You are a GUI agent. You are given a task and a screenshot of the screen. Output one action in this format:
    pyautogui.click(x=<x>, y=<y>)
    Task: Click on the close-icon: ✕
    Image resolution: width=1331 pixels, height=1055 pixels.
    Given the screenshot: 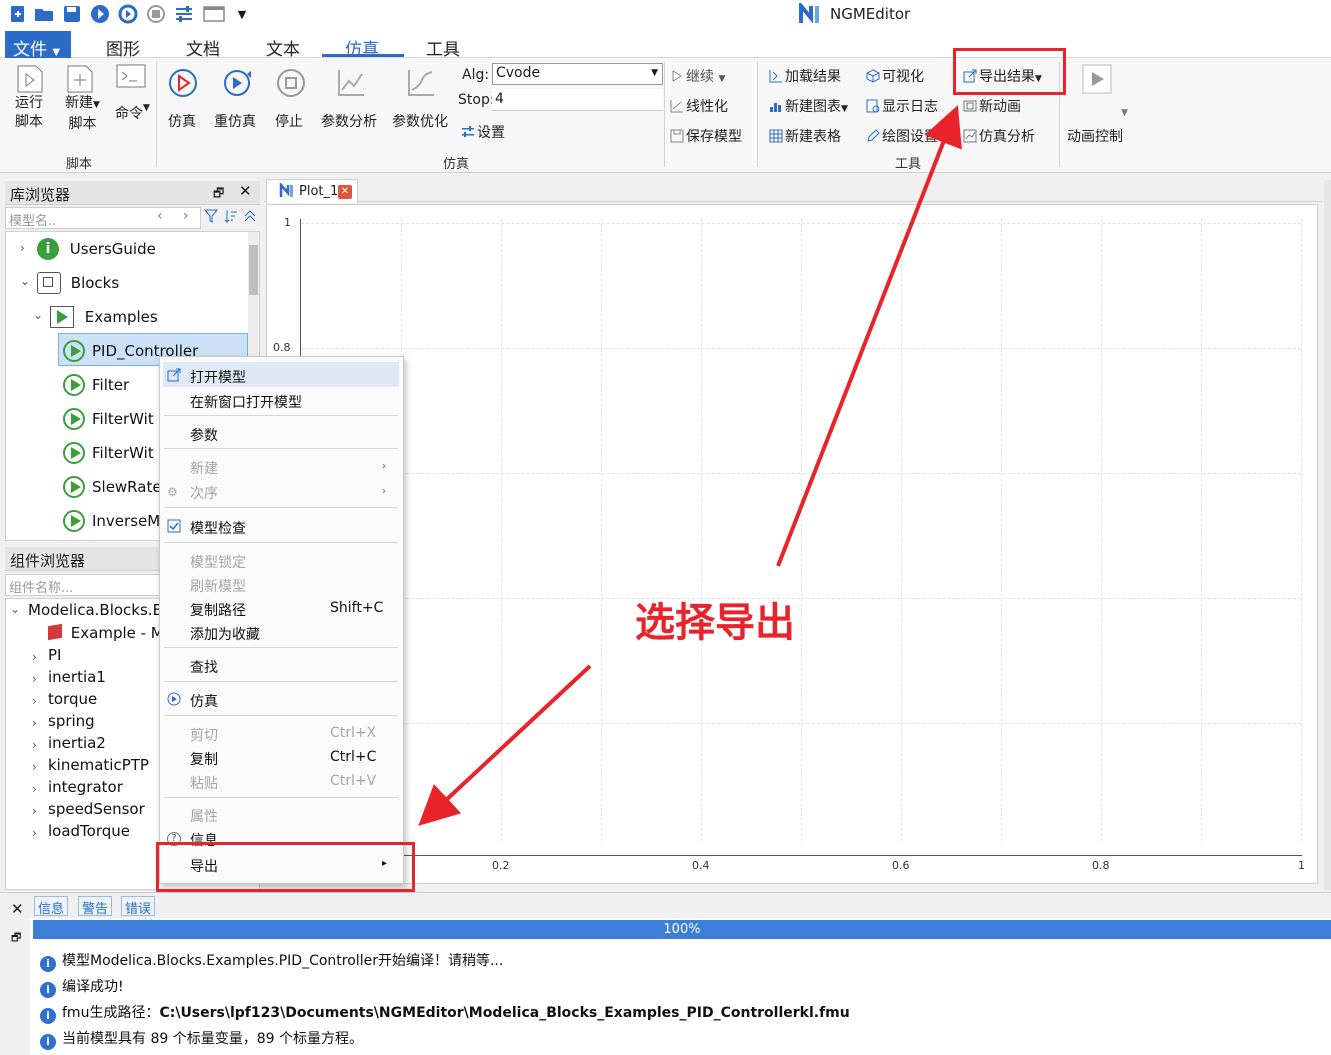 What is the action you would take?
    pyautogui.click(x=17, y=909)
    